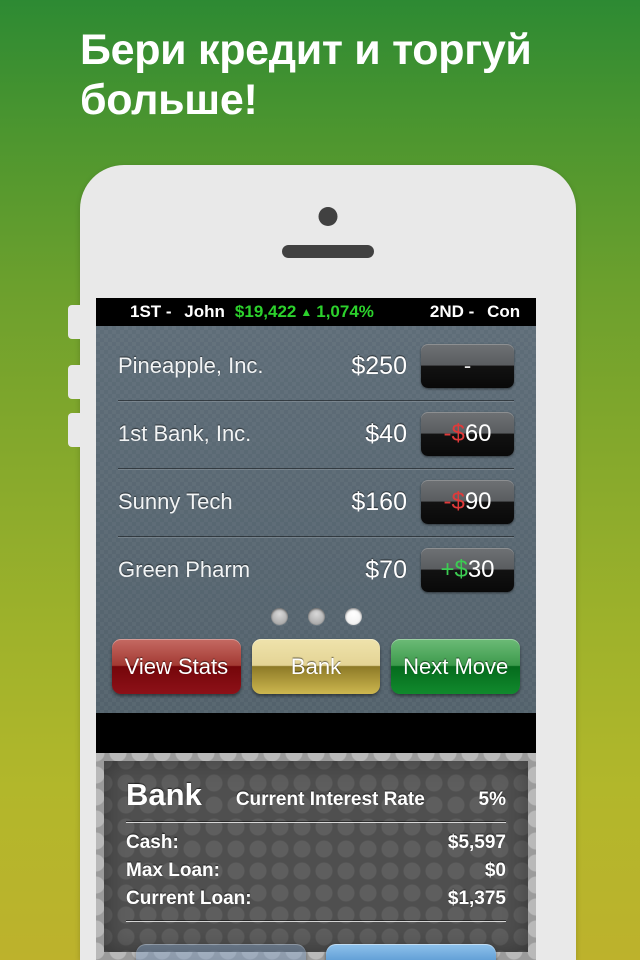 Image resolution: width=640 pixels, height=960 pixels. Describe the element at coordinates (152, 842) in the screenshot. I see `cash-label: Cash:` at that location.